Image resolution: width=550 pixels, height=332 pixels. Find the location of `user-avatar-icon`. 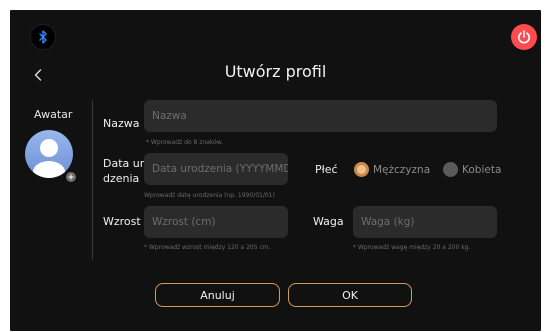

user-avatar-icon is located at coordinates (49, 158).